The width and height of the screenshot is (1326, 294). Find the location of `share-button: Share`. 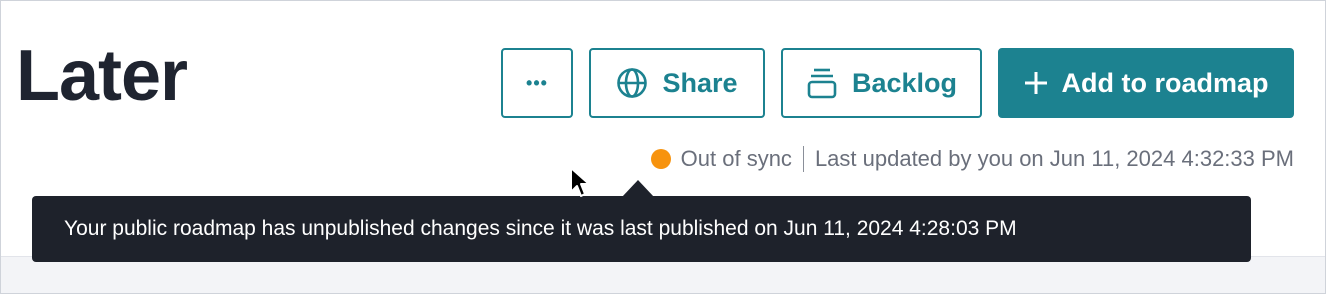

share-button: Share is located at coordinates (677, 83).